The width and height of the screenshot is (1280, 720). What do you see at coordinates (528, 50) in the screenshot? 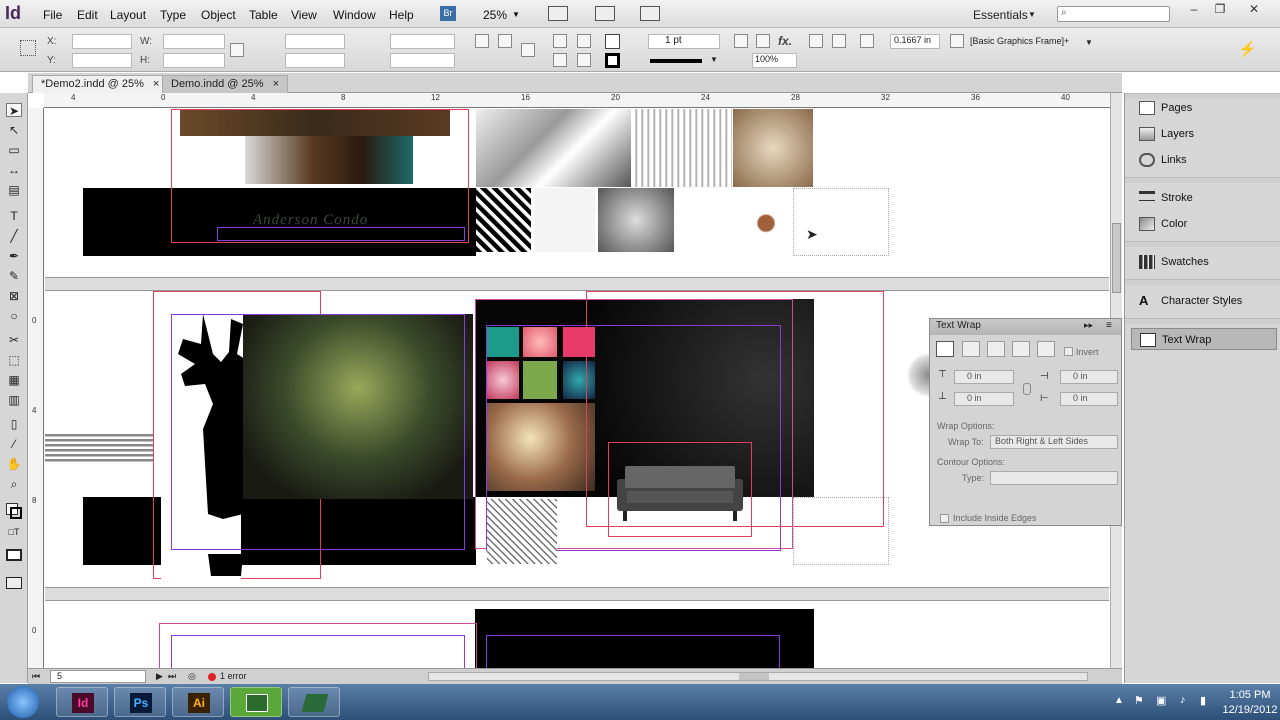
I see `select-container-icon` at bounding box center [528, 50].